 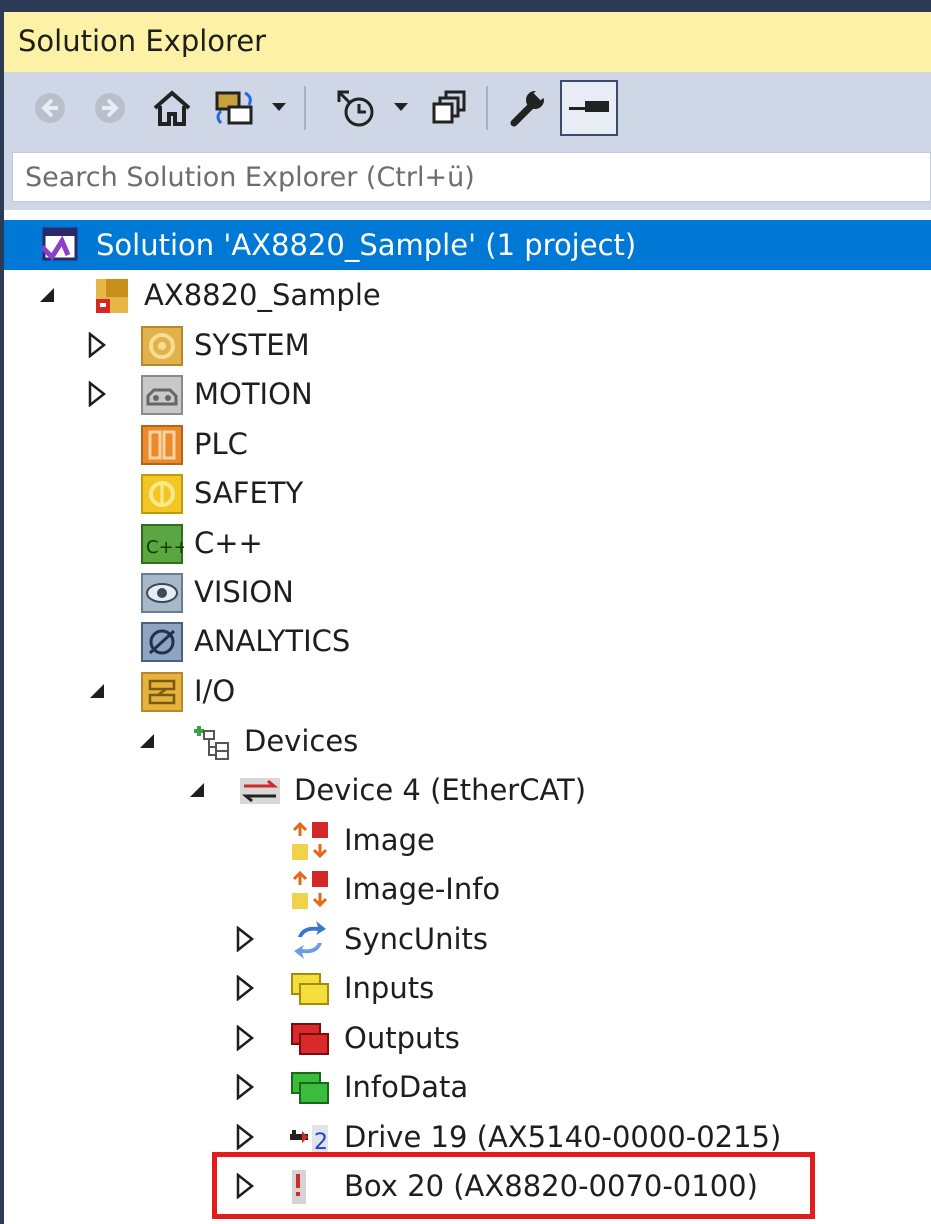 I want to click on process-image-icon, so click(x=310, y=841).